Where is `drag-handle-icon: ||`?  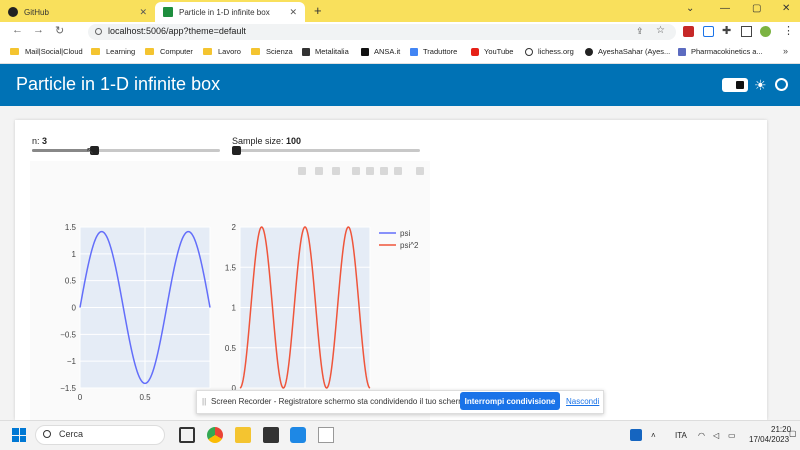
drag-handle-icon: || is located at coordinates (204, 401).